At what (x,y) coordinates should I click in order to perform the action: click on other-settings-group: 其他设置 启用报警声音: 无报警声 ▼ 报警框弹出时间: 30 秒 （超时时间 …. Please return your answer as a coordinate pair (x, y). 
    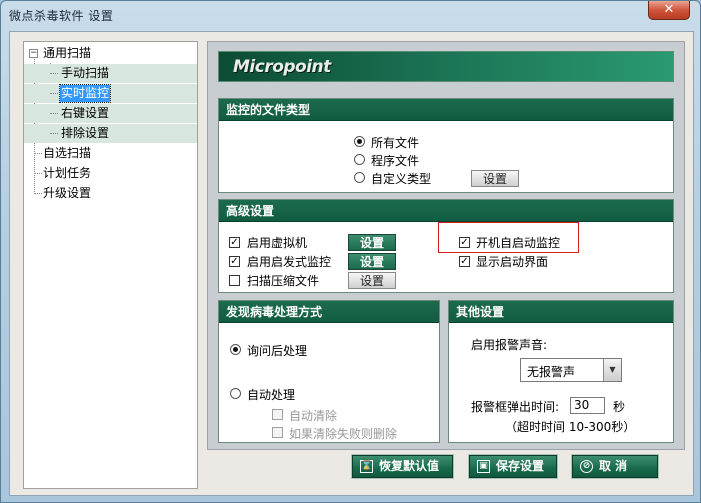
    Looking at the image, I should click on (561, 371).